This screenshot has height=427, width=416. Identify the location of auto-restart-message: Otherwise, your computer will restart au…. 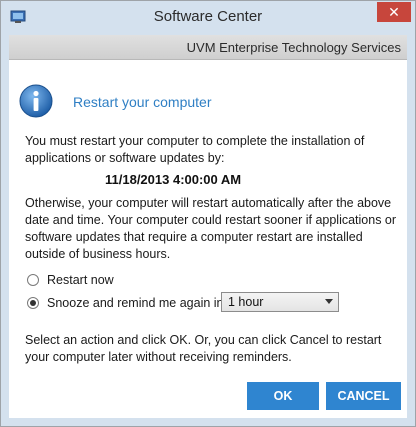
(211, 228).